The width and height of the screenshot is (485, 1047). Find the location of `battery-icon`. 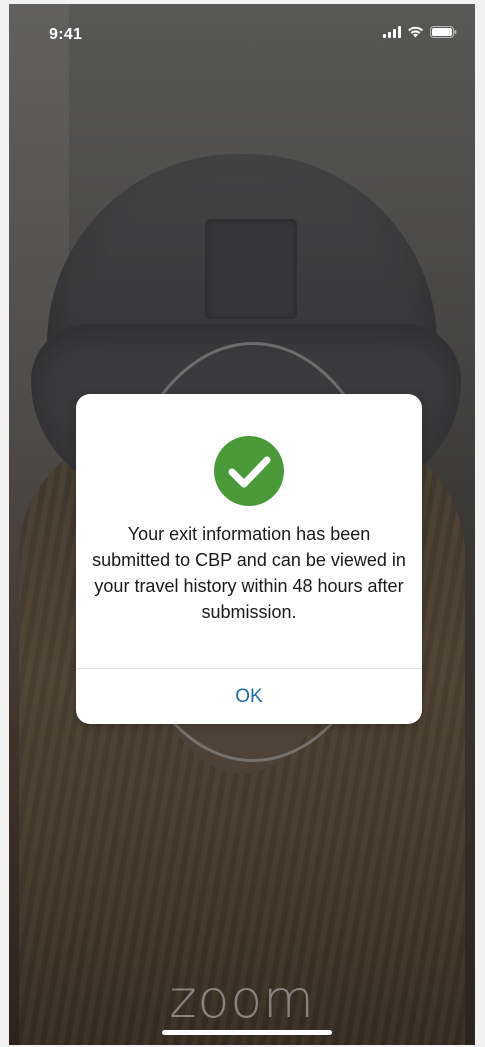

battery-icon is located at coordinates (443, 32).